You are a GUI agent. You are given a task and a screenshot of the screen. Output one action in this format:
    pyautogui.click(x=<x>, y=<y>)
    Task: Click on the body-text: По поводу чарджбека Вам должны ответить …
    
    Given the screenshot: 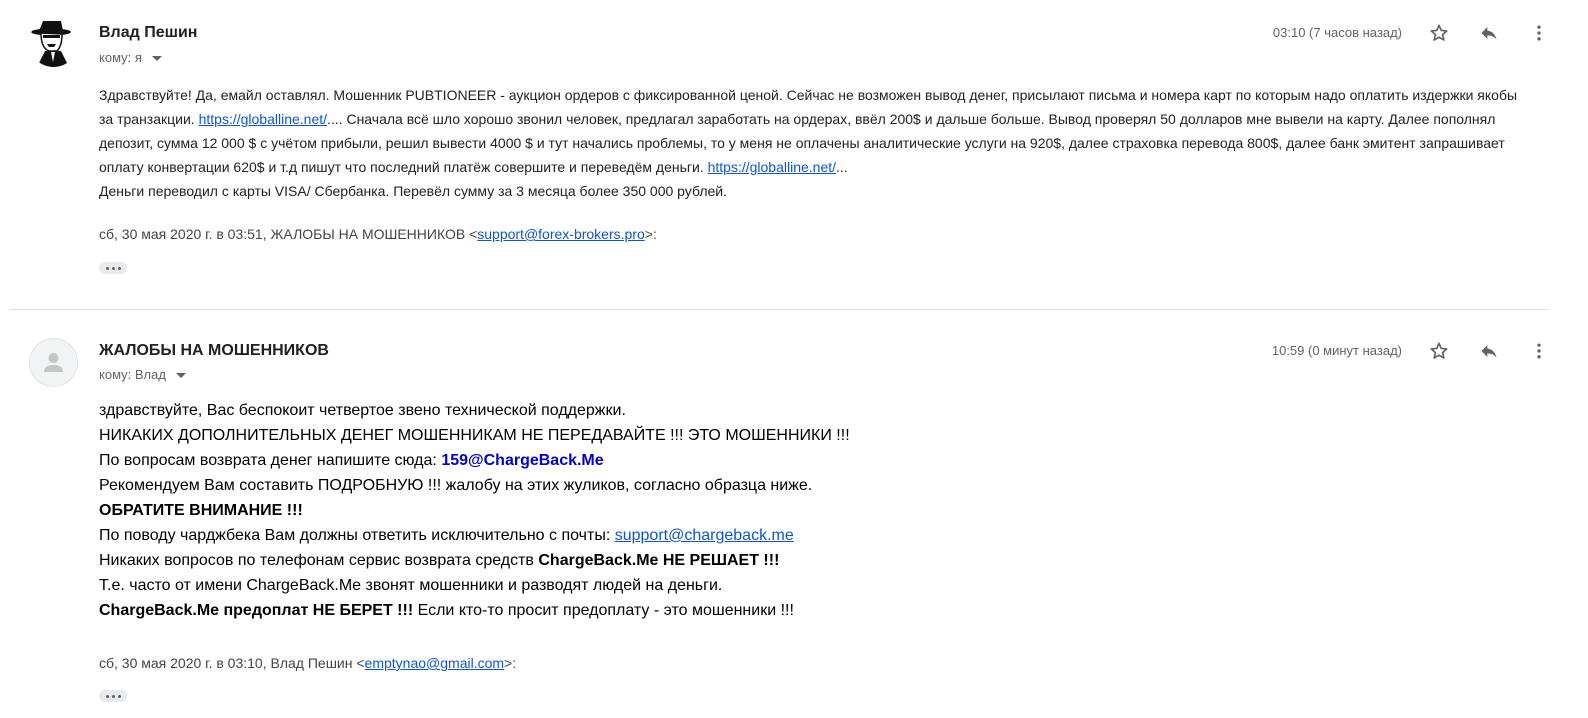 What is the action you would take?
    pyautogui.click(x=357, y=535)
    